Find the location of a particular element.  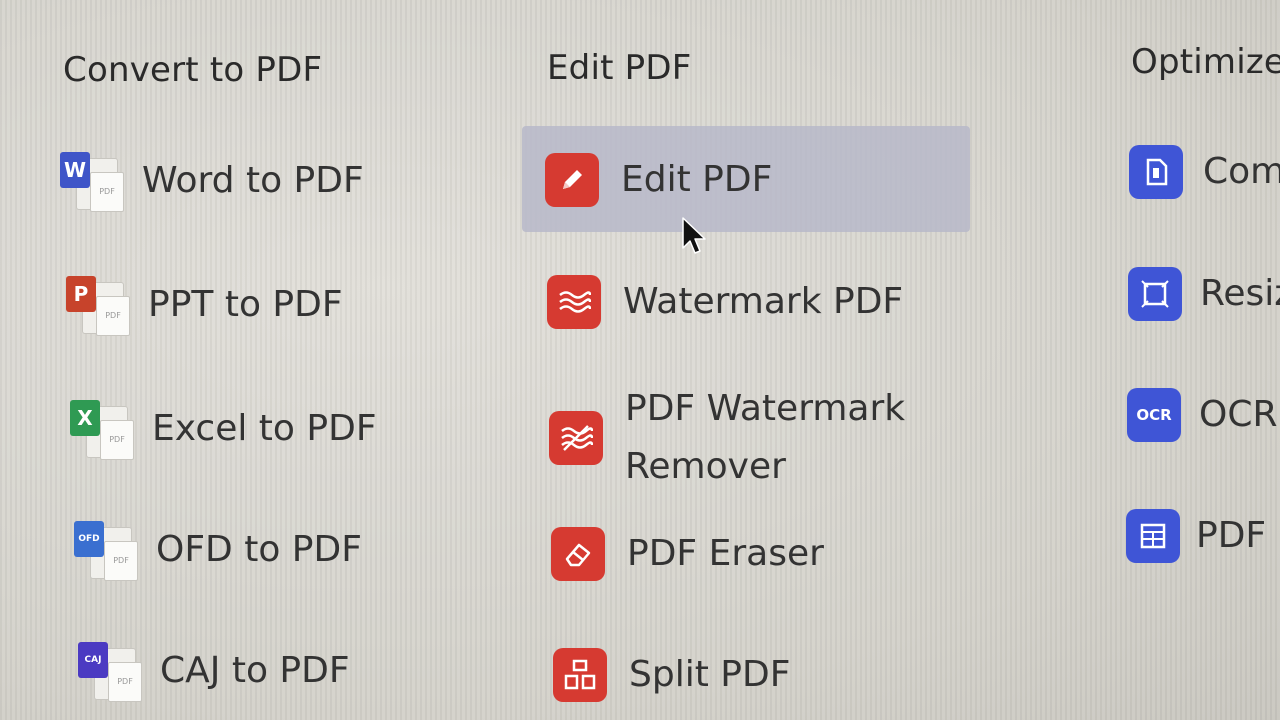

watermark-pdf-item: Watermark PDF is located at coordinates (725, 302).